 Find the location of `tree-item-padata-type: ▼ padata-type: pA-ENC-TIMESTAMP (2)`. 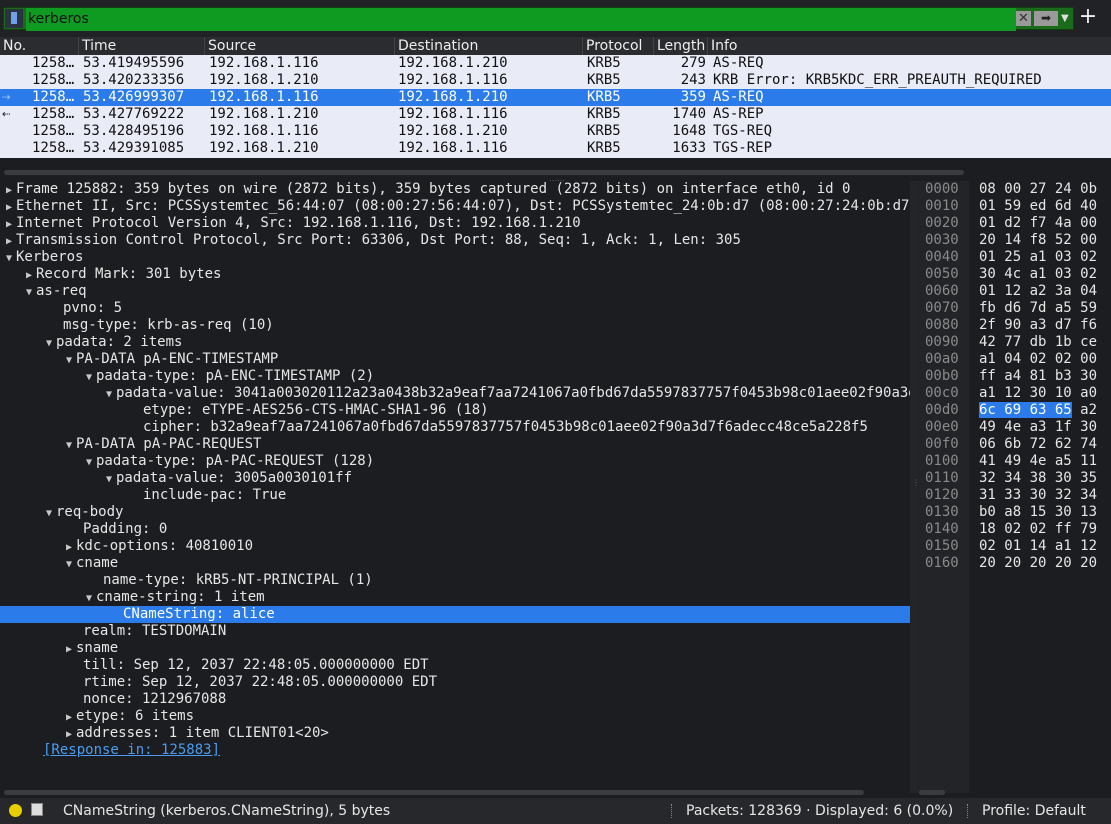

tree-item-padata-type: ▼ padata-type: pA-ENC-TIMESTAMP (2) is located at coordinates (455, 376).